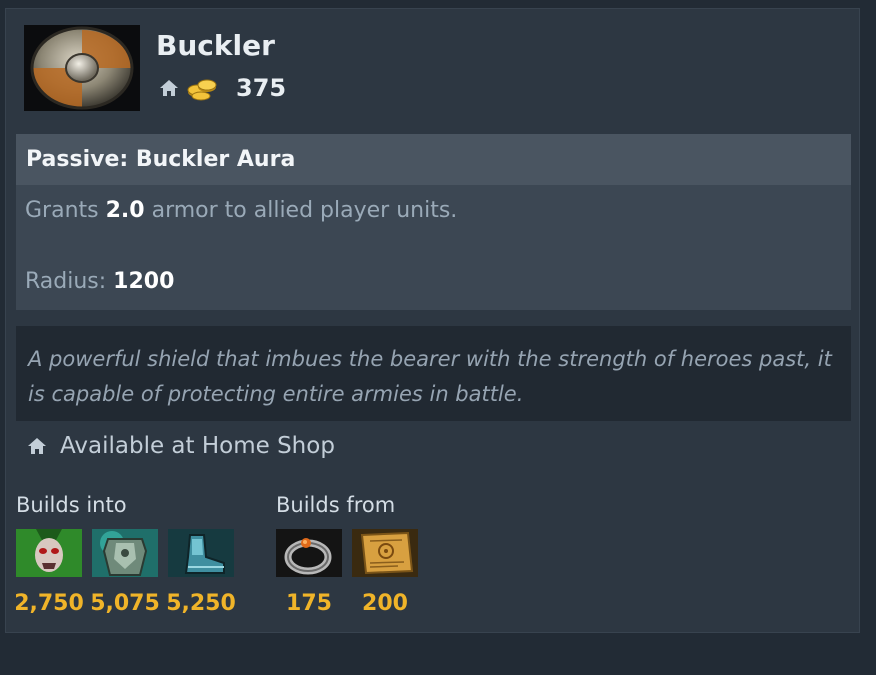 The image size is (876, 675). I want to click on item-header: Buckler 375, so click(434, 68).